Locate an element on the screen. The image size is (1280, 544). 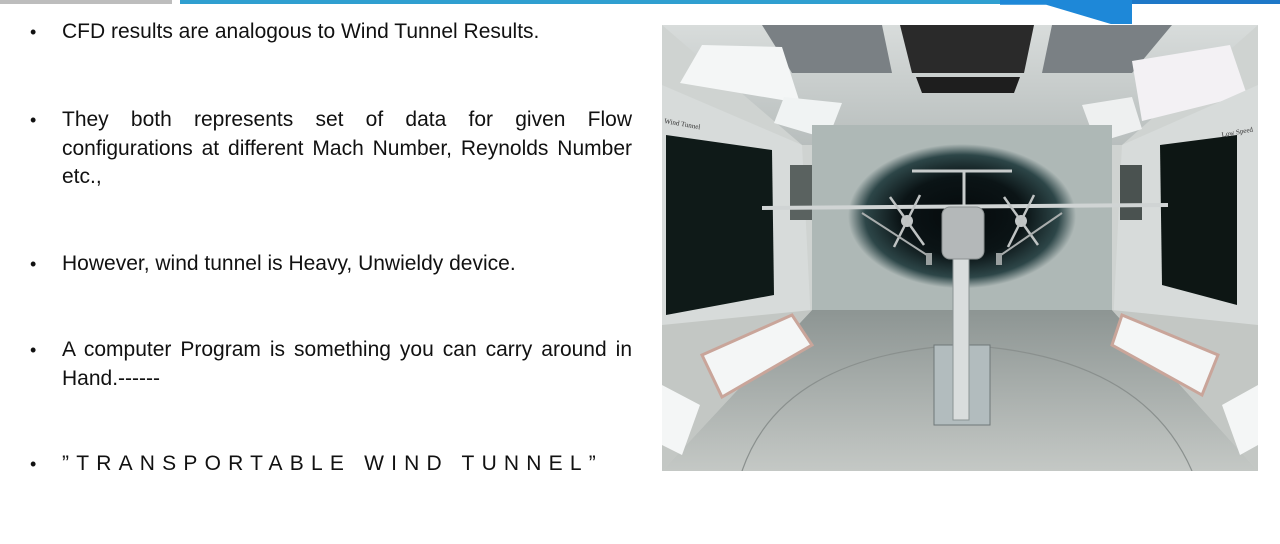
header-gray-bar is located at coordinates (86, 2).